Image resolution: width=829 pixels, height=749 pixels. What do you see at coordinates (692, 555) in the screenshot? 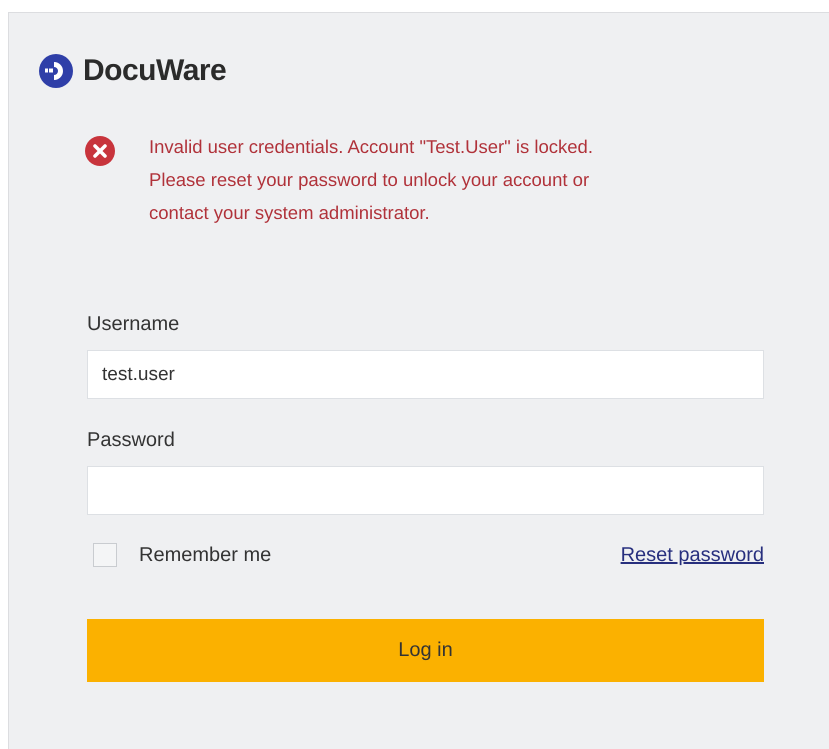
I see `reset-password-link: Reset password` at bounding box center [692, 555].